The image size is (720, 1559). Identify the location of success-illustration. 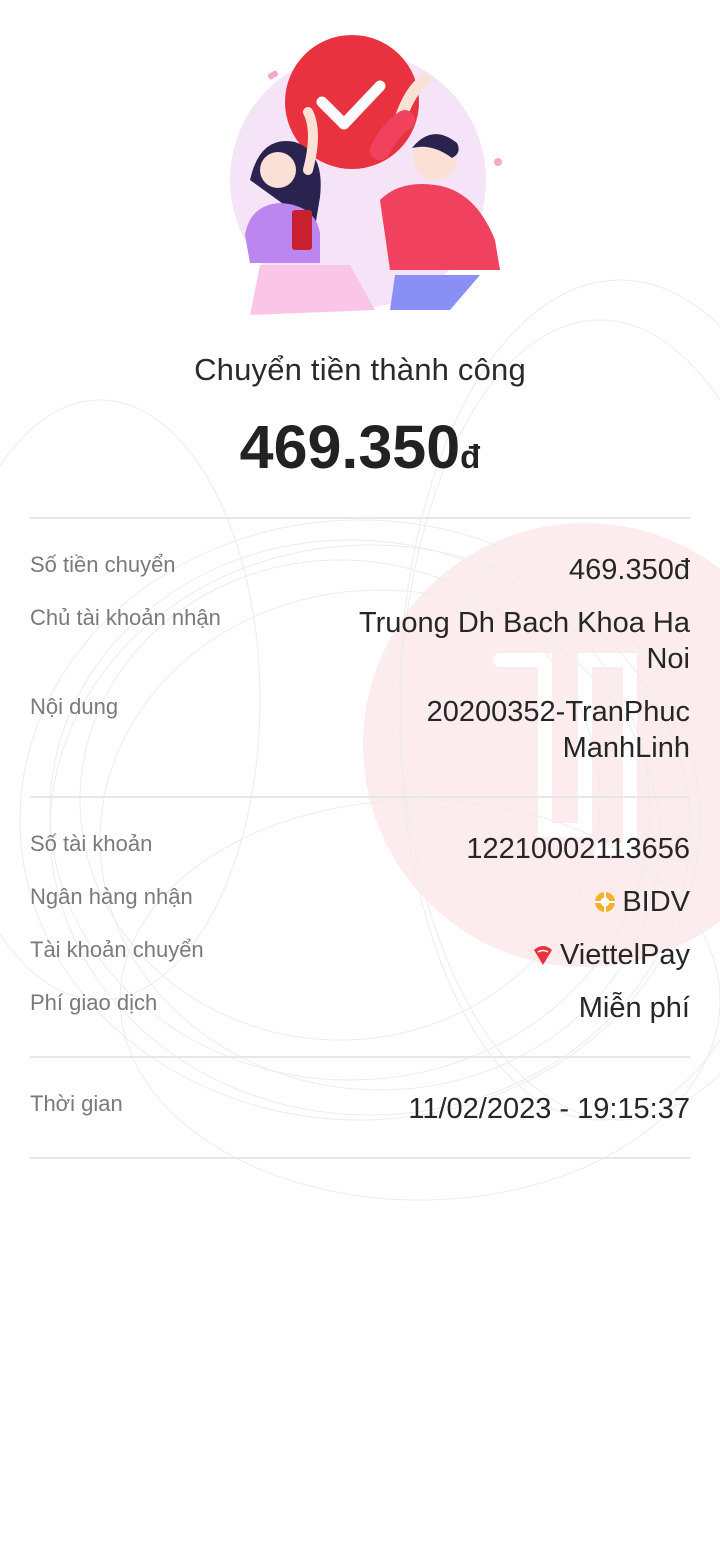
(366, 175).